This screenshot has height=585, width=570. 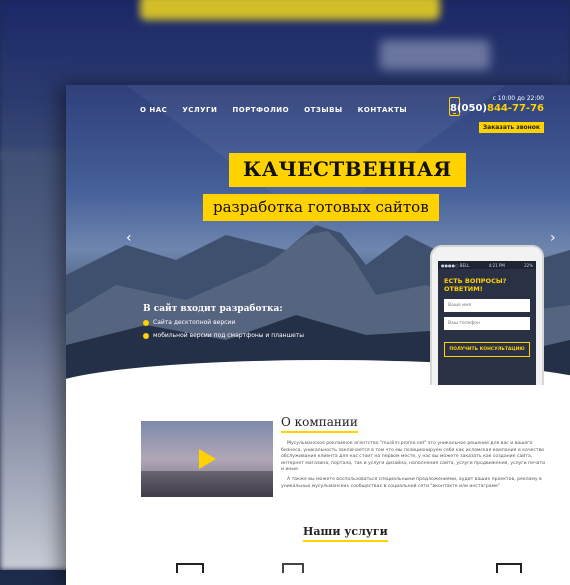 What do you see at coordinates (463, 289) in the screenshot?
I see `form-answer: ОТВЕТИМ!` at bounding box center [463, 289].